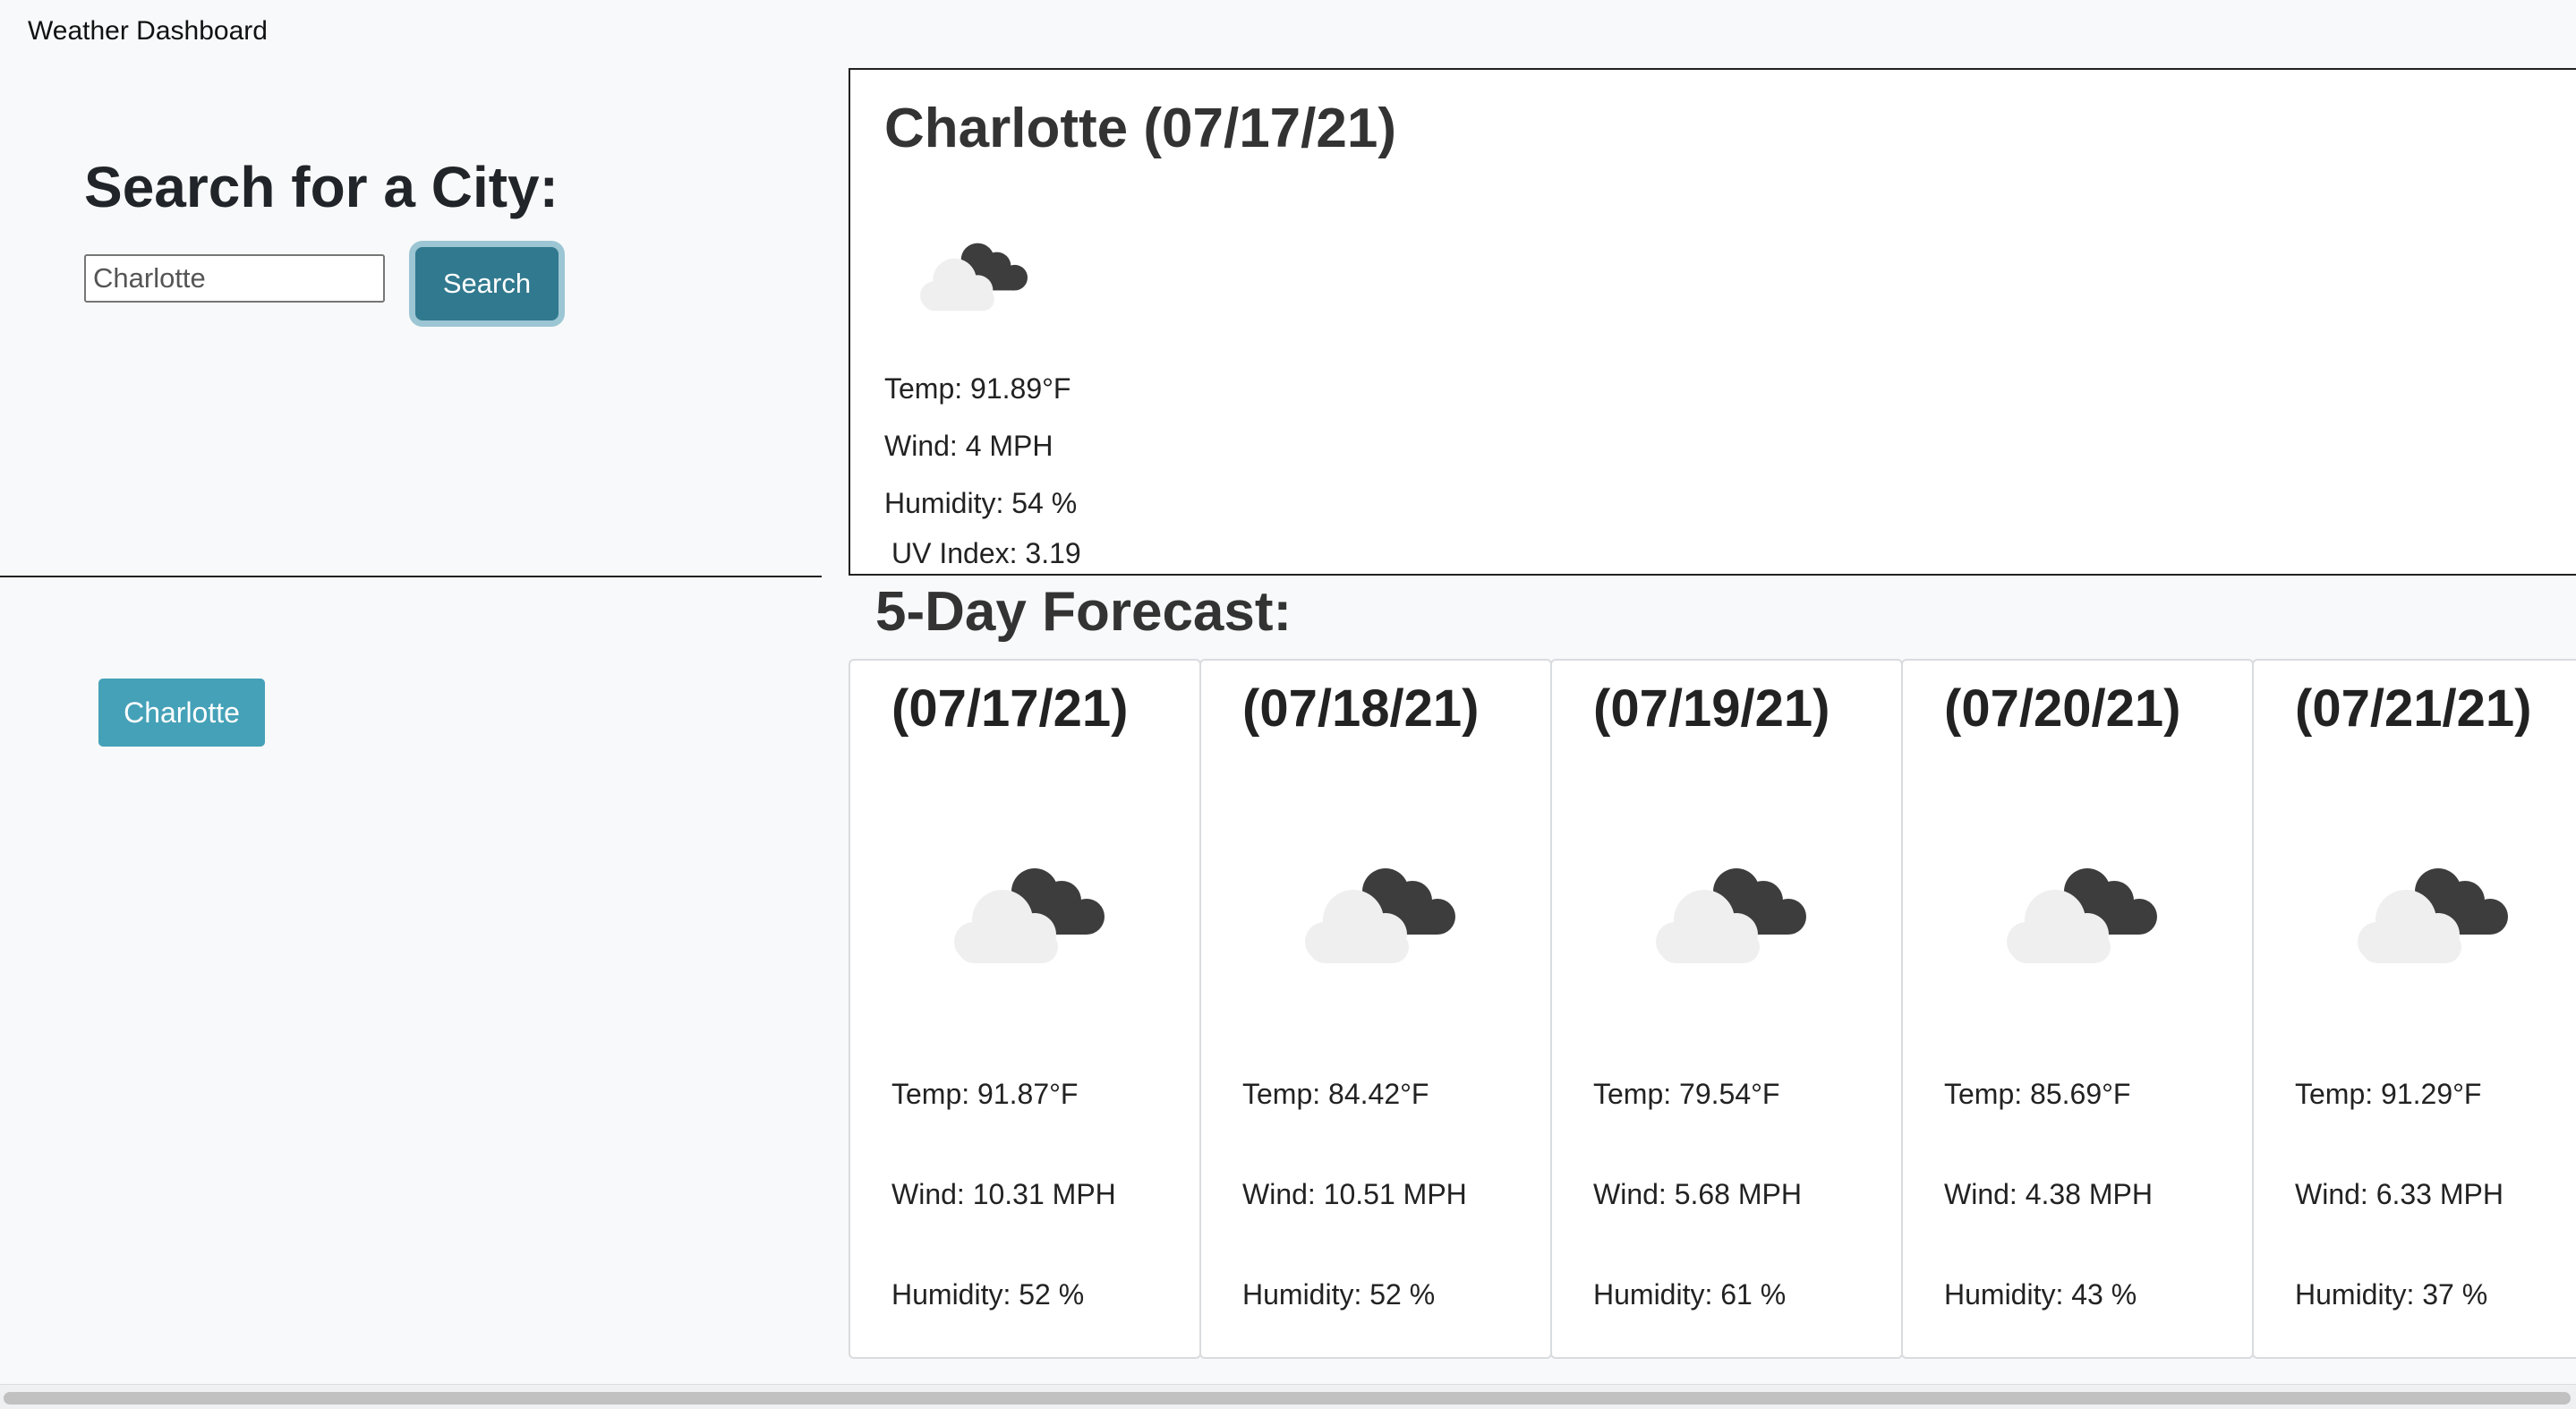 The image size is (2576, 1409). I want to click on forecast-heading: 5-Day Forecast:, so click(1083, 612).